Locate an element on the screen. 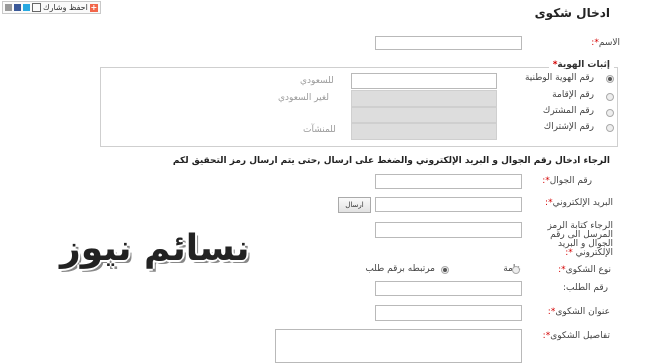 Image resolution: width=646 pixels, height=363 pixels. subscriber-input is located at coordinates (424, 115).